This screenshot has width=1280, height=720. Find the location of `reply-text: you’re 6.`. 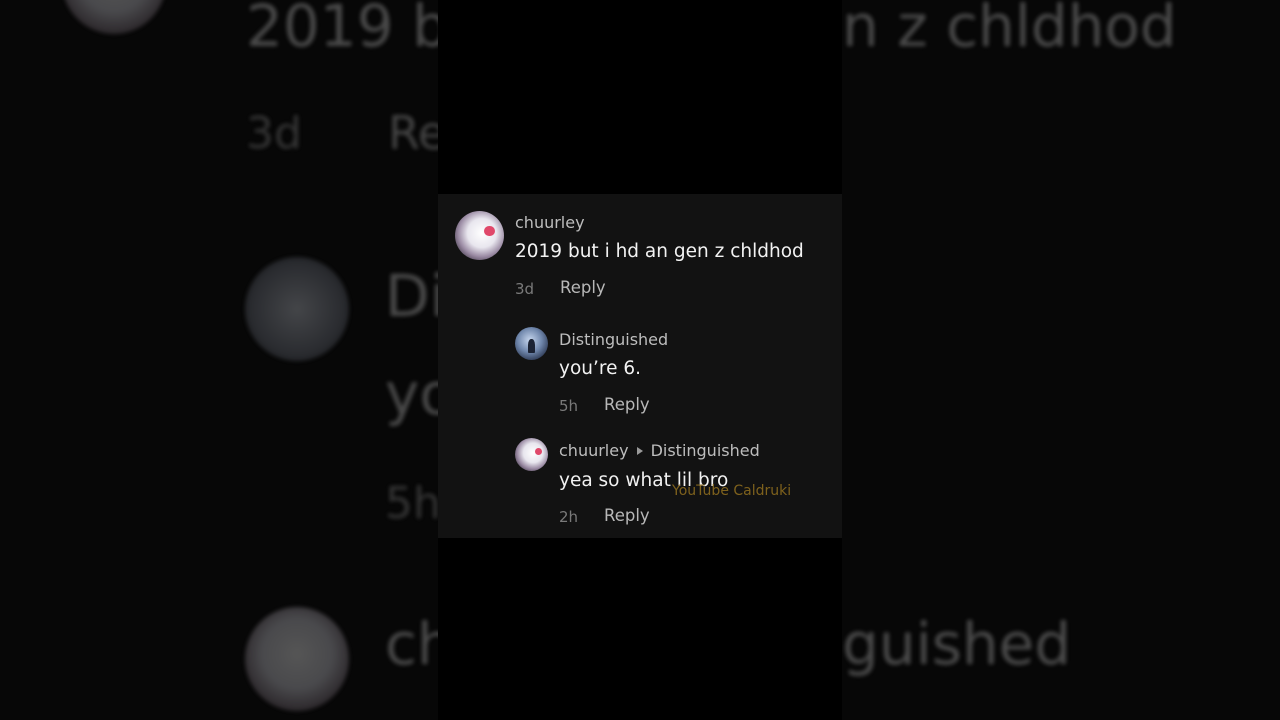

reply-text: you’re 6. is located at coordinates (600, 368).